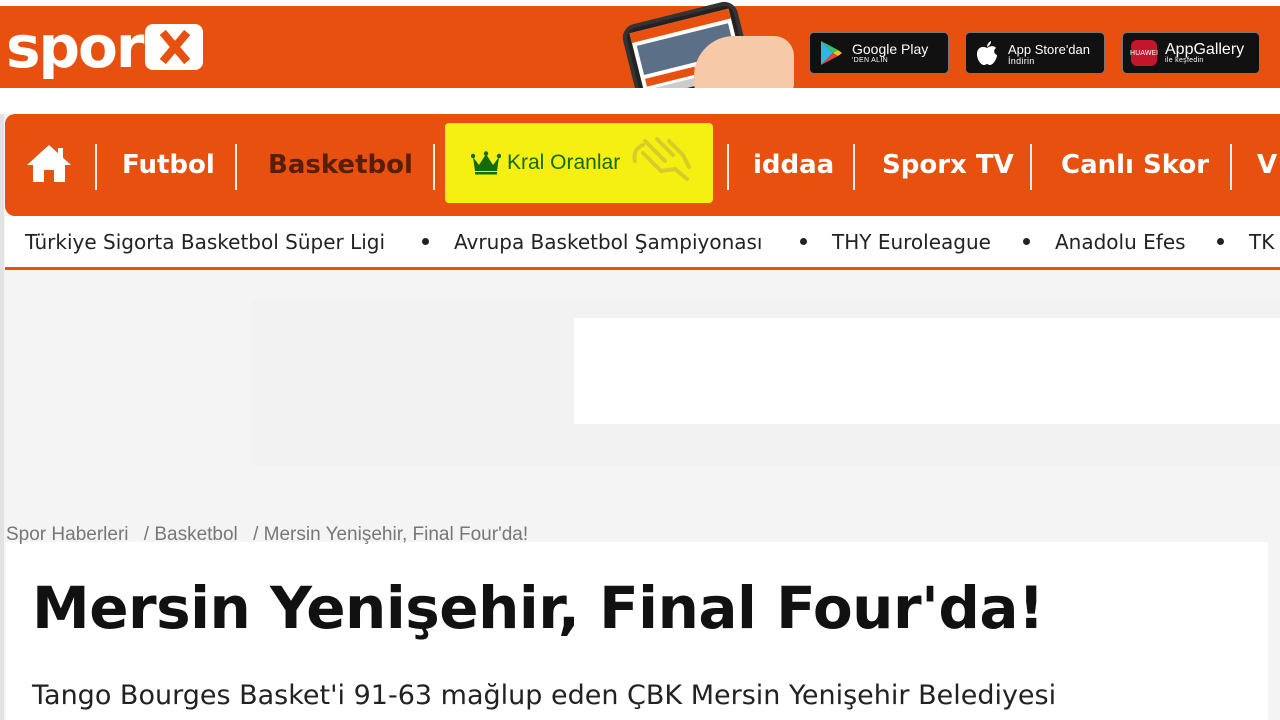 This screenshot has width=1280, height=720. What do you see at coordinates (1267, 165) in the screenshot?
I see `nav-more-item: V` at bounding box center [1267, 165].